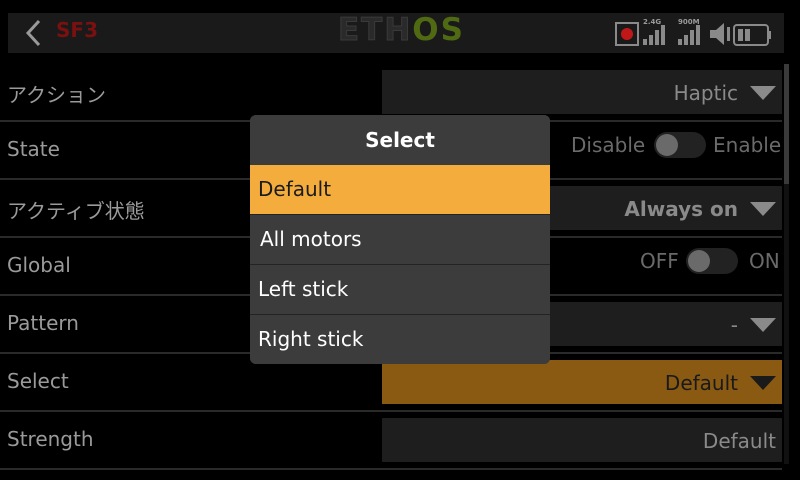 Image resolution: width=800 pixels, height=480 pixels. What do you see at coordinates (56, 95) in the screenshot?
I see `action-label: アクション` at bounding box center [56, 95].